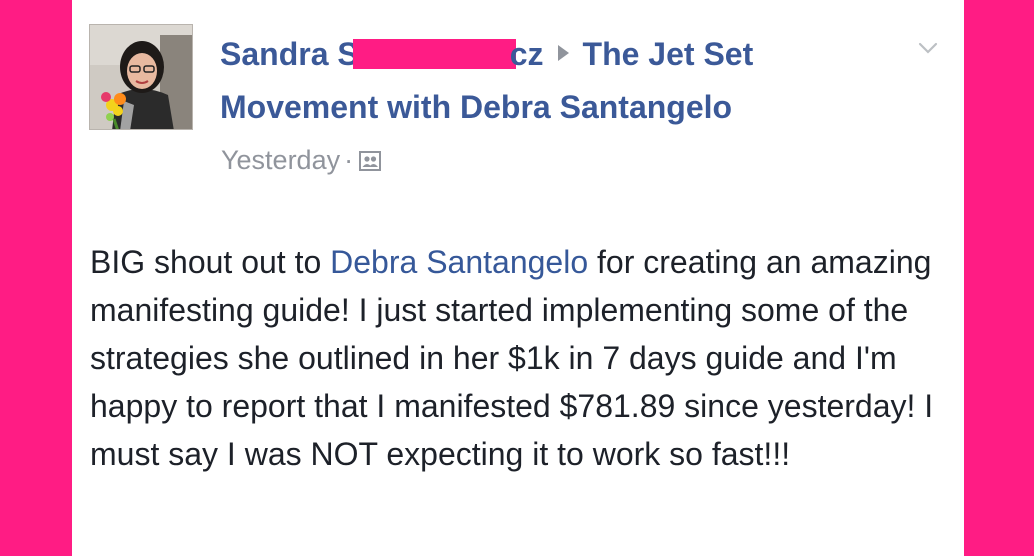  What do you see at coordinates (563, 53) in the screenshot?
I see `triangle-right-icon` at bounding box center [563, 53].